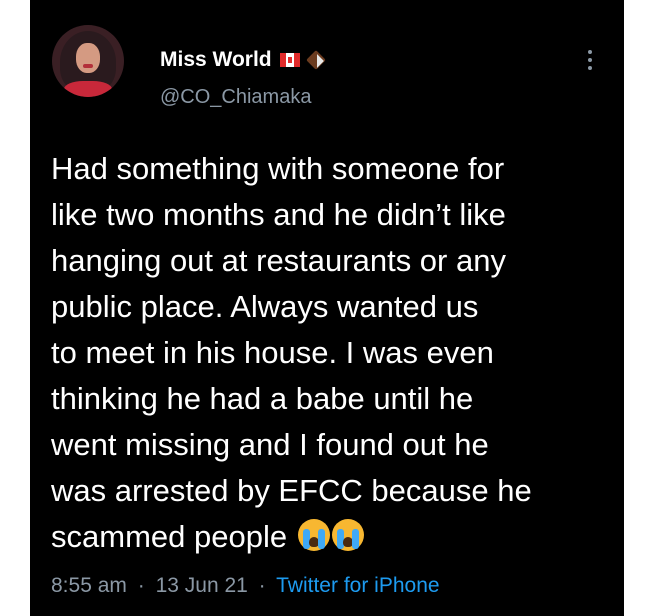 Image resolution: width=654 pixels, height=616 pixels. Describe the element at coordinates (88, 58) in the screenshot. I see `avatar-face` at that location.